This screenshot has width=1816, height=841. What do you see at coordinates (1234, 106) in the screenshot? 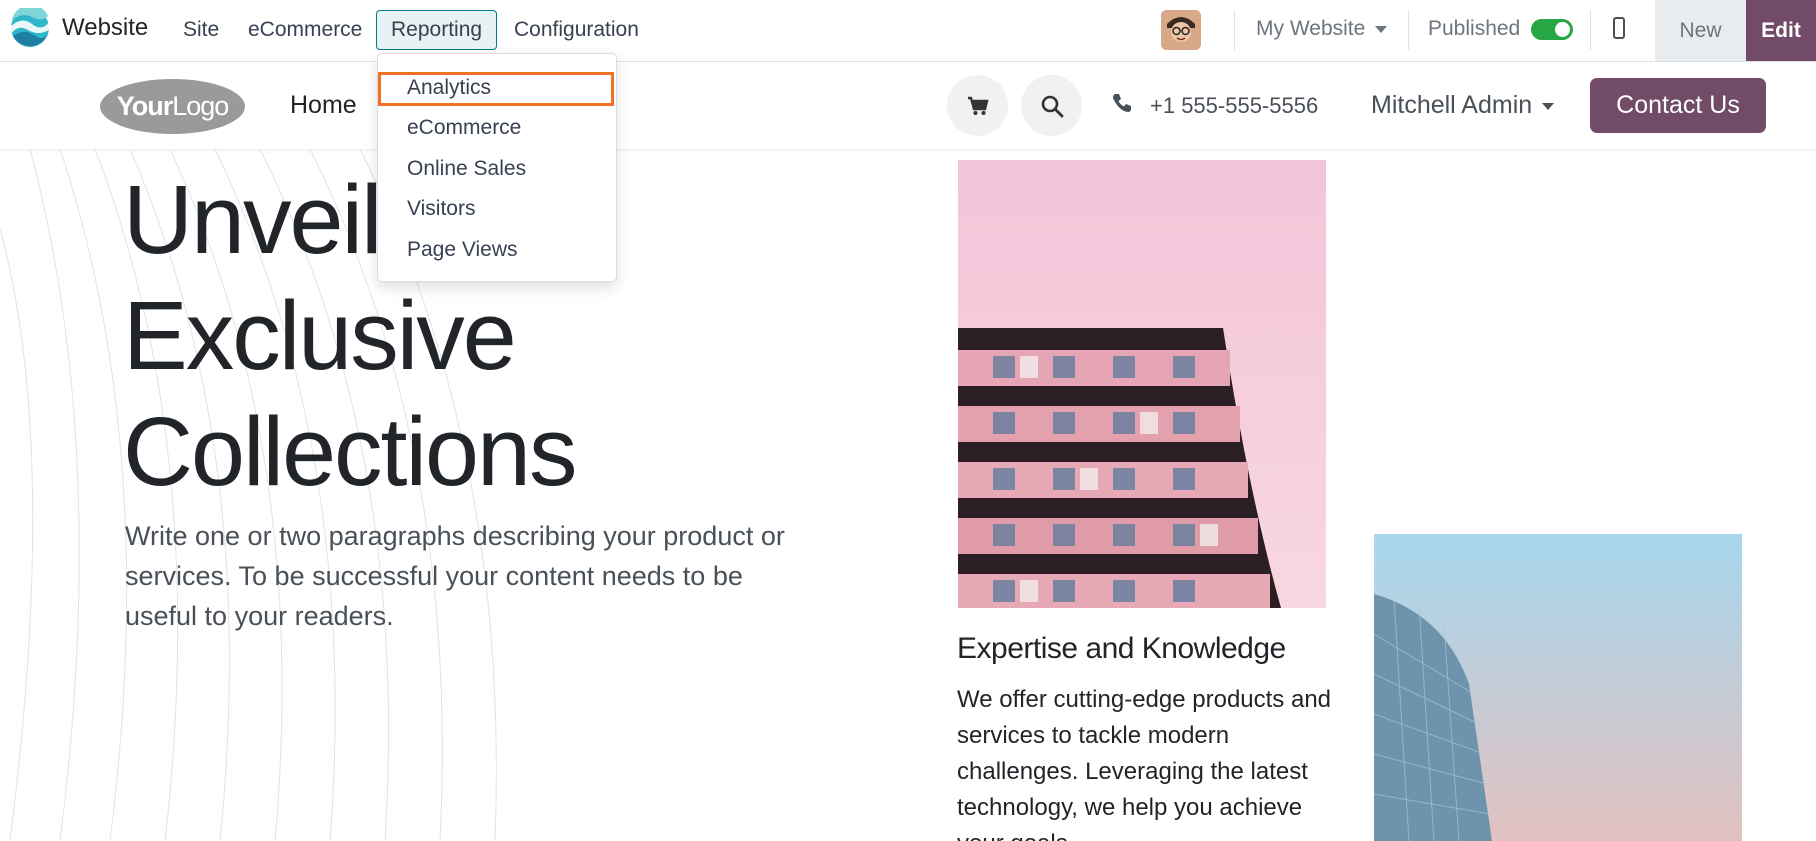
I see `phone-number: +1 555-555-5556` at bounding box center [1234, 106].